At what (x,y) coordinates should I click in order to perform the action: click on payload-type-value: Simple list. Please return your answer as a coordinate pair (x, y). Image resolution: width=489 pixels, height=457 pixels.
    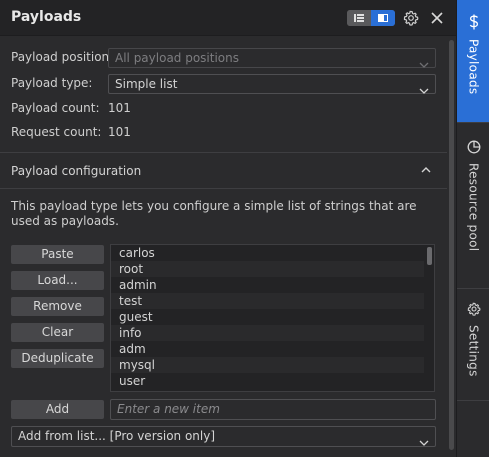
    Looking at the image, I should click on (146, 84).